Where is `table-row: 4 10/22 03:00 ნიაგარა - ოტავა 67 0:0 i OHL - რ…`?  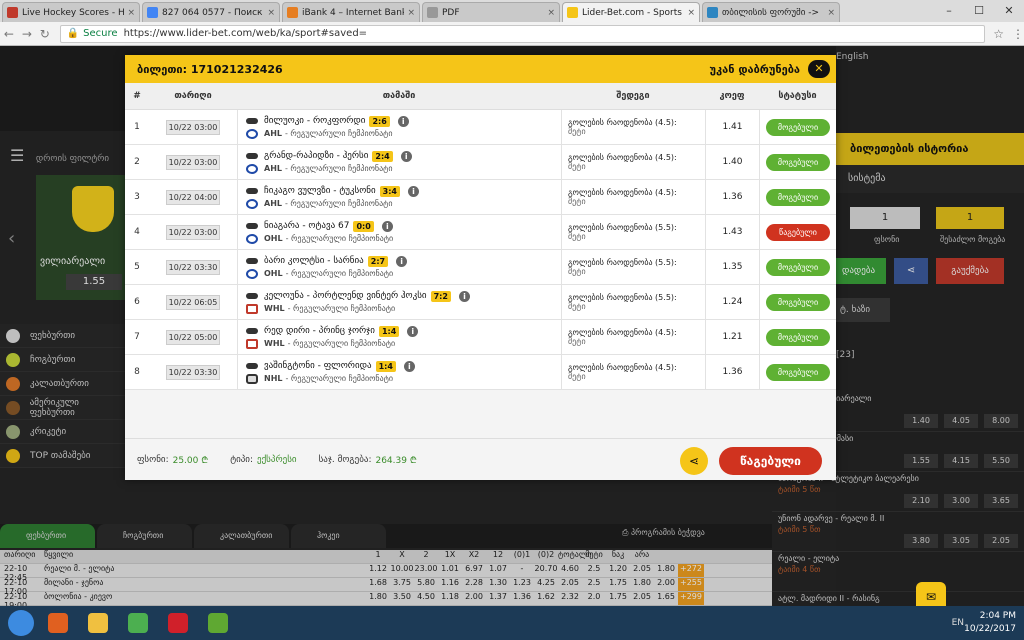
table-row: 4 10/22 03:00 ნიაგარა - ოტავა 67 0:0 i OHL - რ… is located at coordinates (480, 232).